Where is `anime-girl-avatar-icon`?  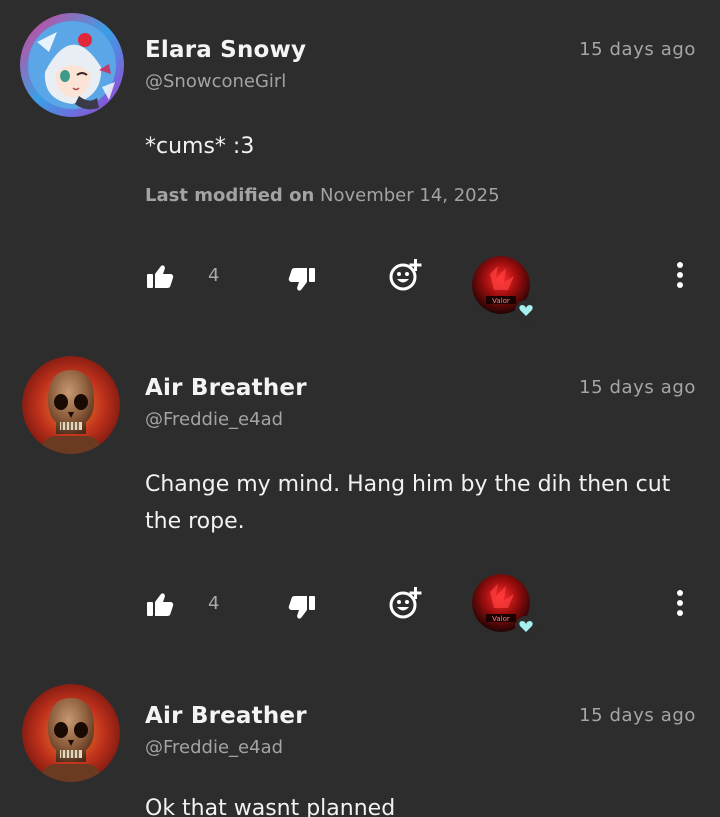 anime-girl-avatar-icon is located at coordinates (72, 65).